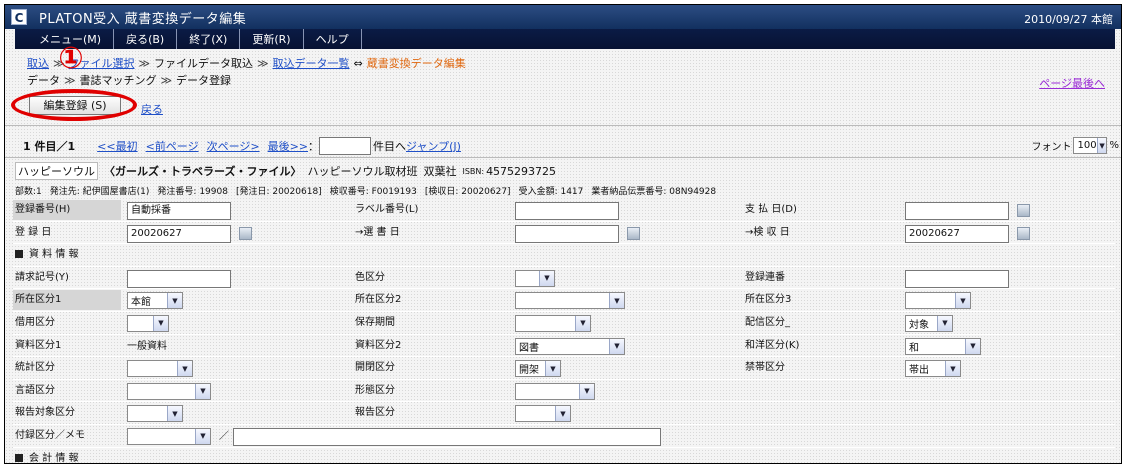 The image size is (1126, 468). Describe the element at coordinates (416, 63) in the screenshot. I see `breadcrumb-current: 蔵書変換データ編集` at that location.